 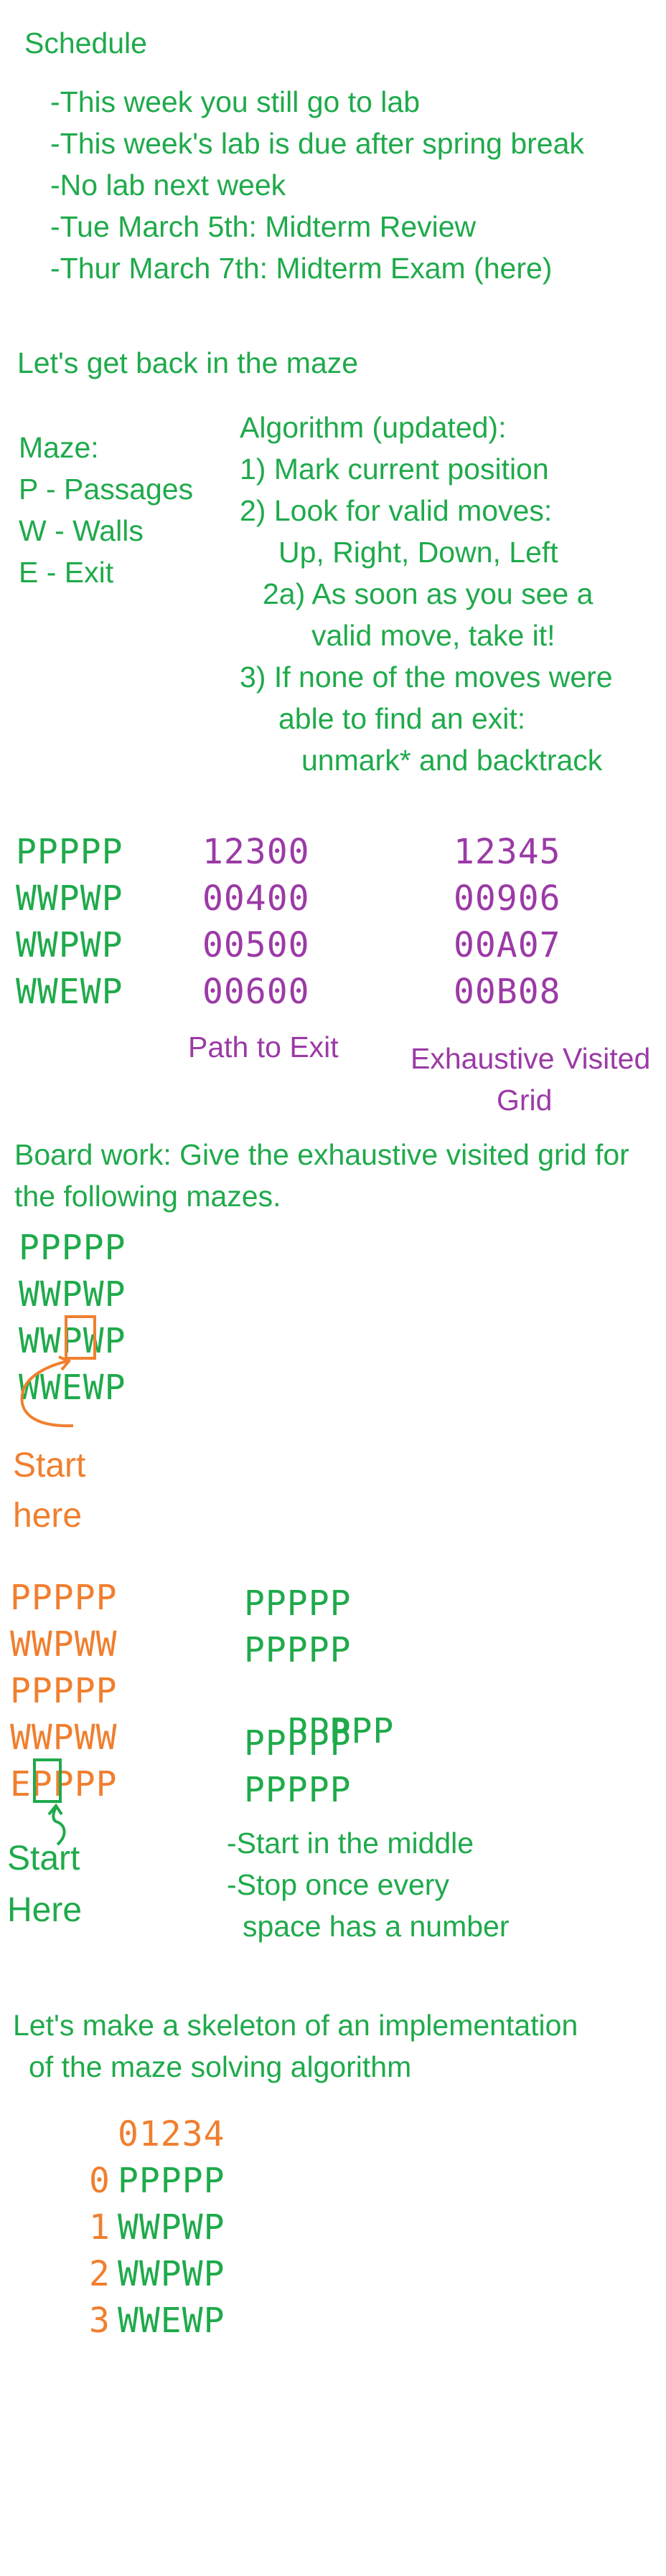 What do you see at coordinates (100, 2274) in the screenshot?
I see `row-index: 2` at bounding box center [100, 2274].